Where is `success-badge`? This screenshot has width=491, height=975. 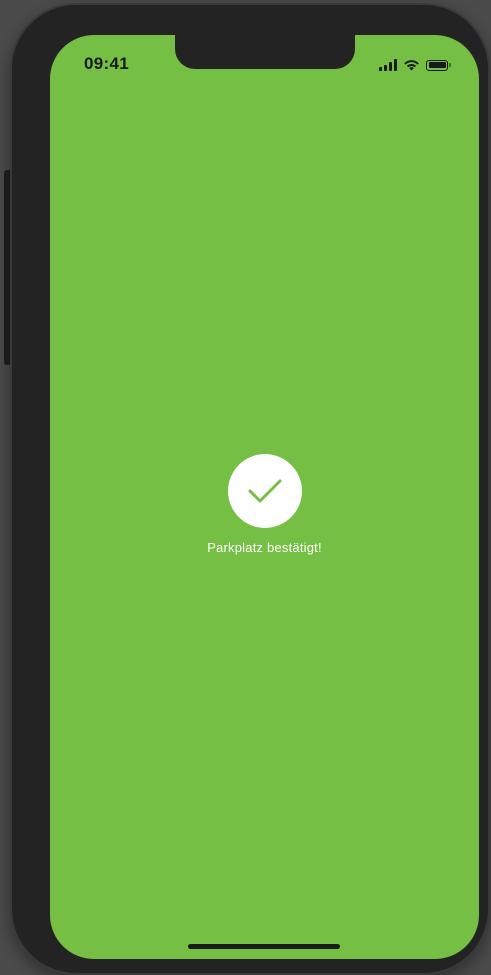 success-badge is located at coordinates (264, 491).